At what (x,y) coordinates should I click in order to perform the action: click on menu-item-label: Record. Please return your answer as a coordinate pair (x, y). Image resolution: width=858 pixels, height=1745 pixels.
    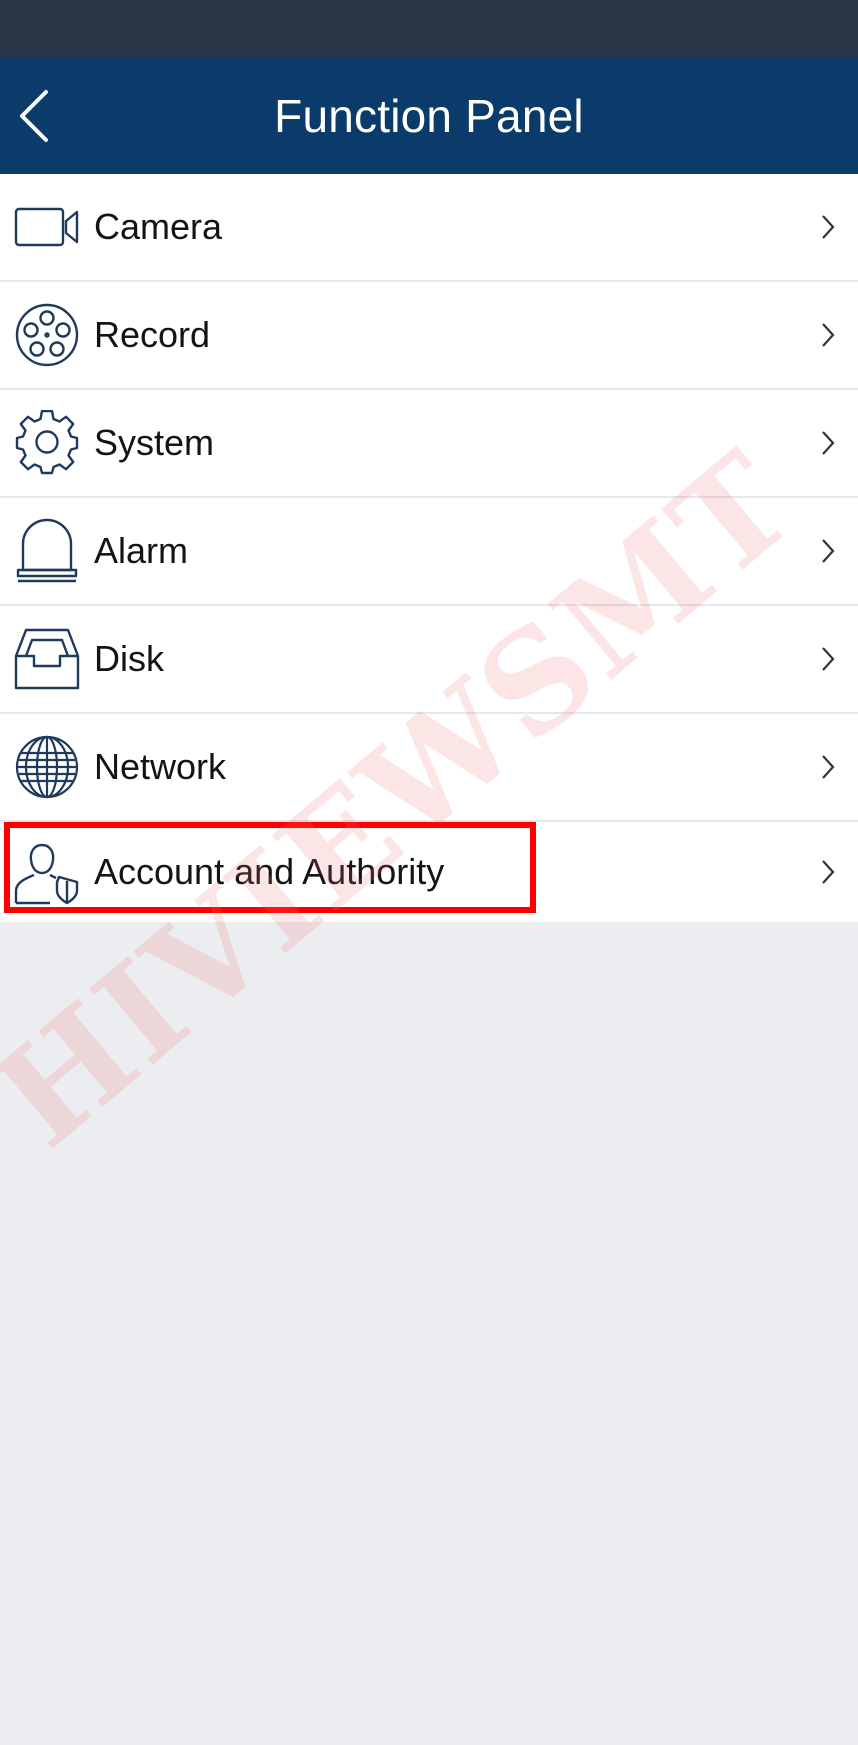
    Looking at the image, I should click on (152, 334).